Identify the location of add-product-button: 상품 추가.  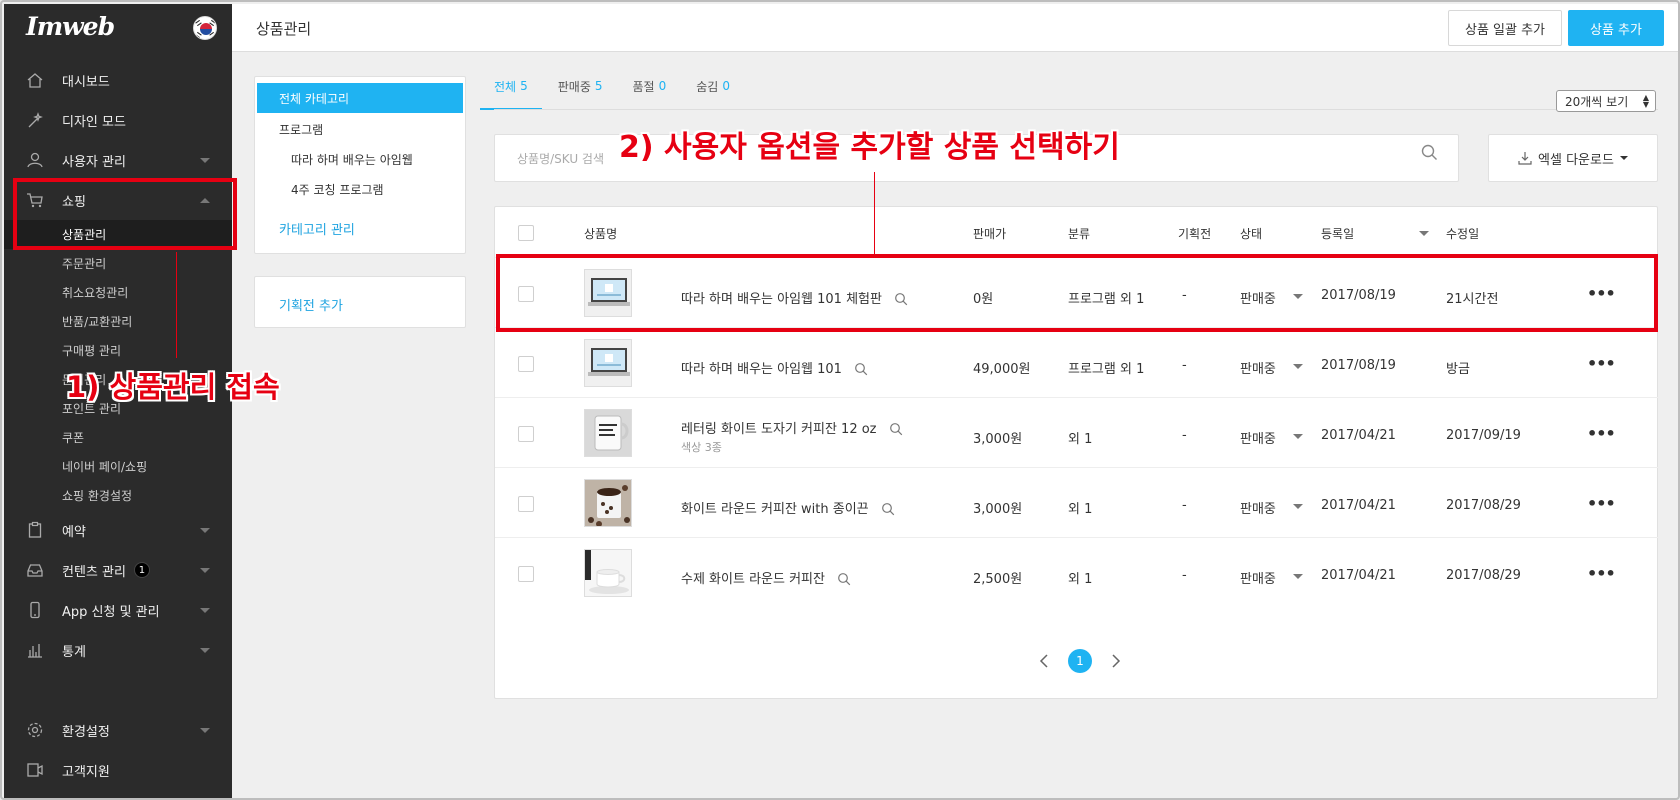
(1616, 28).